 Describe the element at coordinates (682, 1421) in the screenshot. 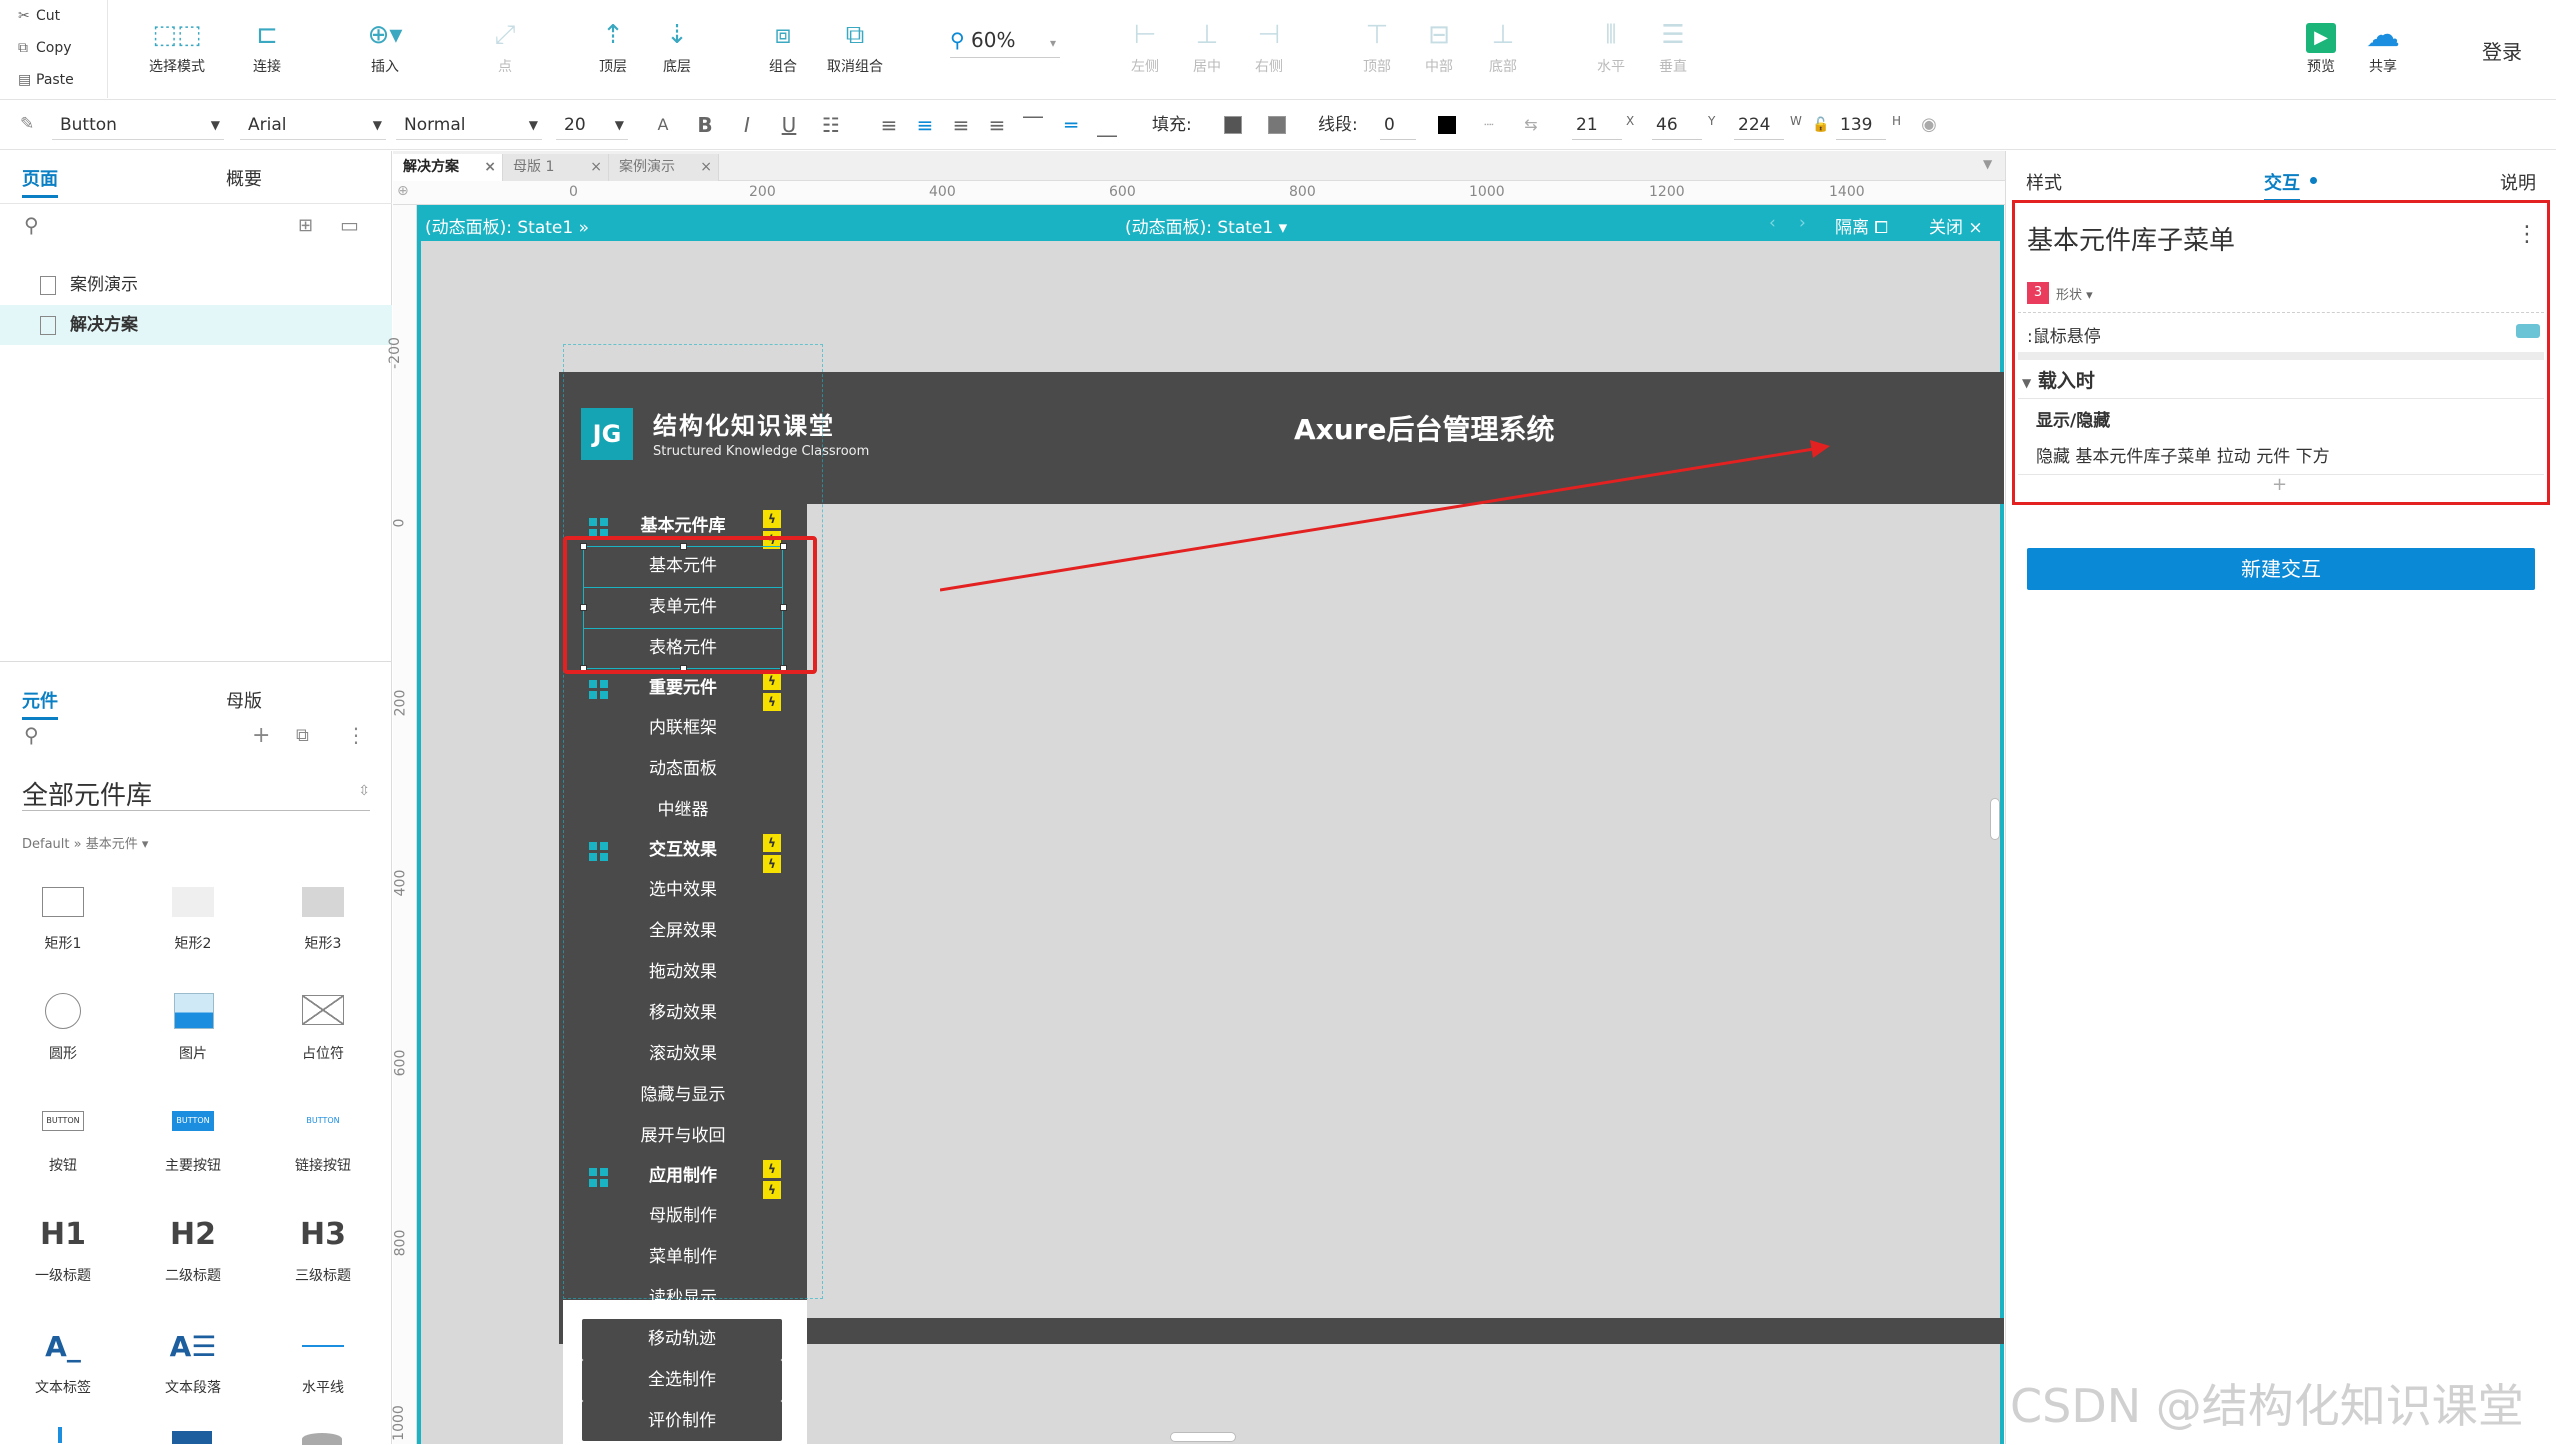

I see `menu-item: 评价制作` at that location.